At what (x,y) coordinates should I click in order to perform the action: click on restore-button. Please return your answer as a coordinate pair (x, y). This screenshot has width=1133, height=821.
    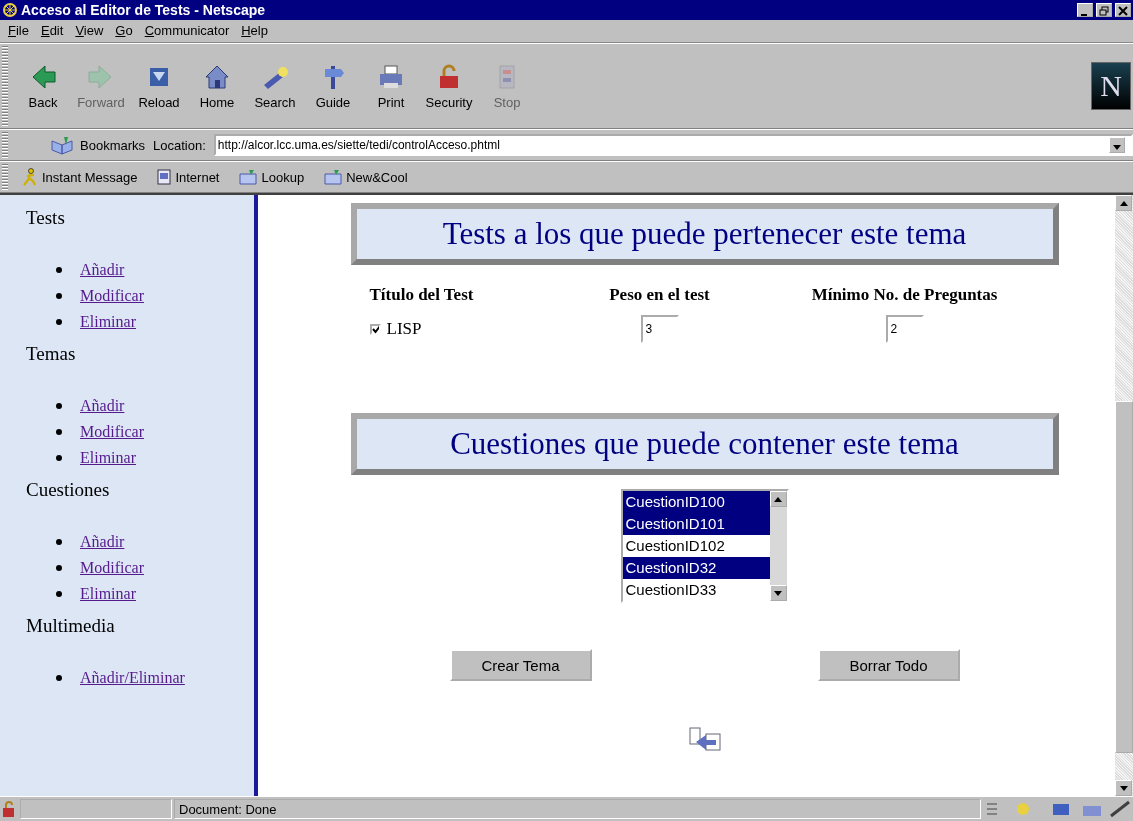
    Looking at the image, I should click on (1104, 10).